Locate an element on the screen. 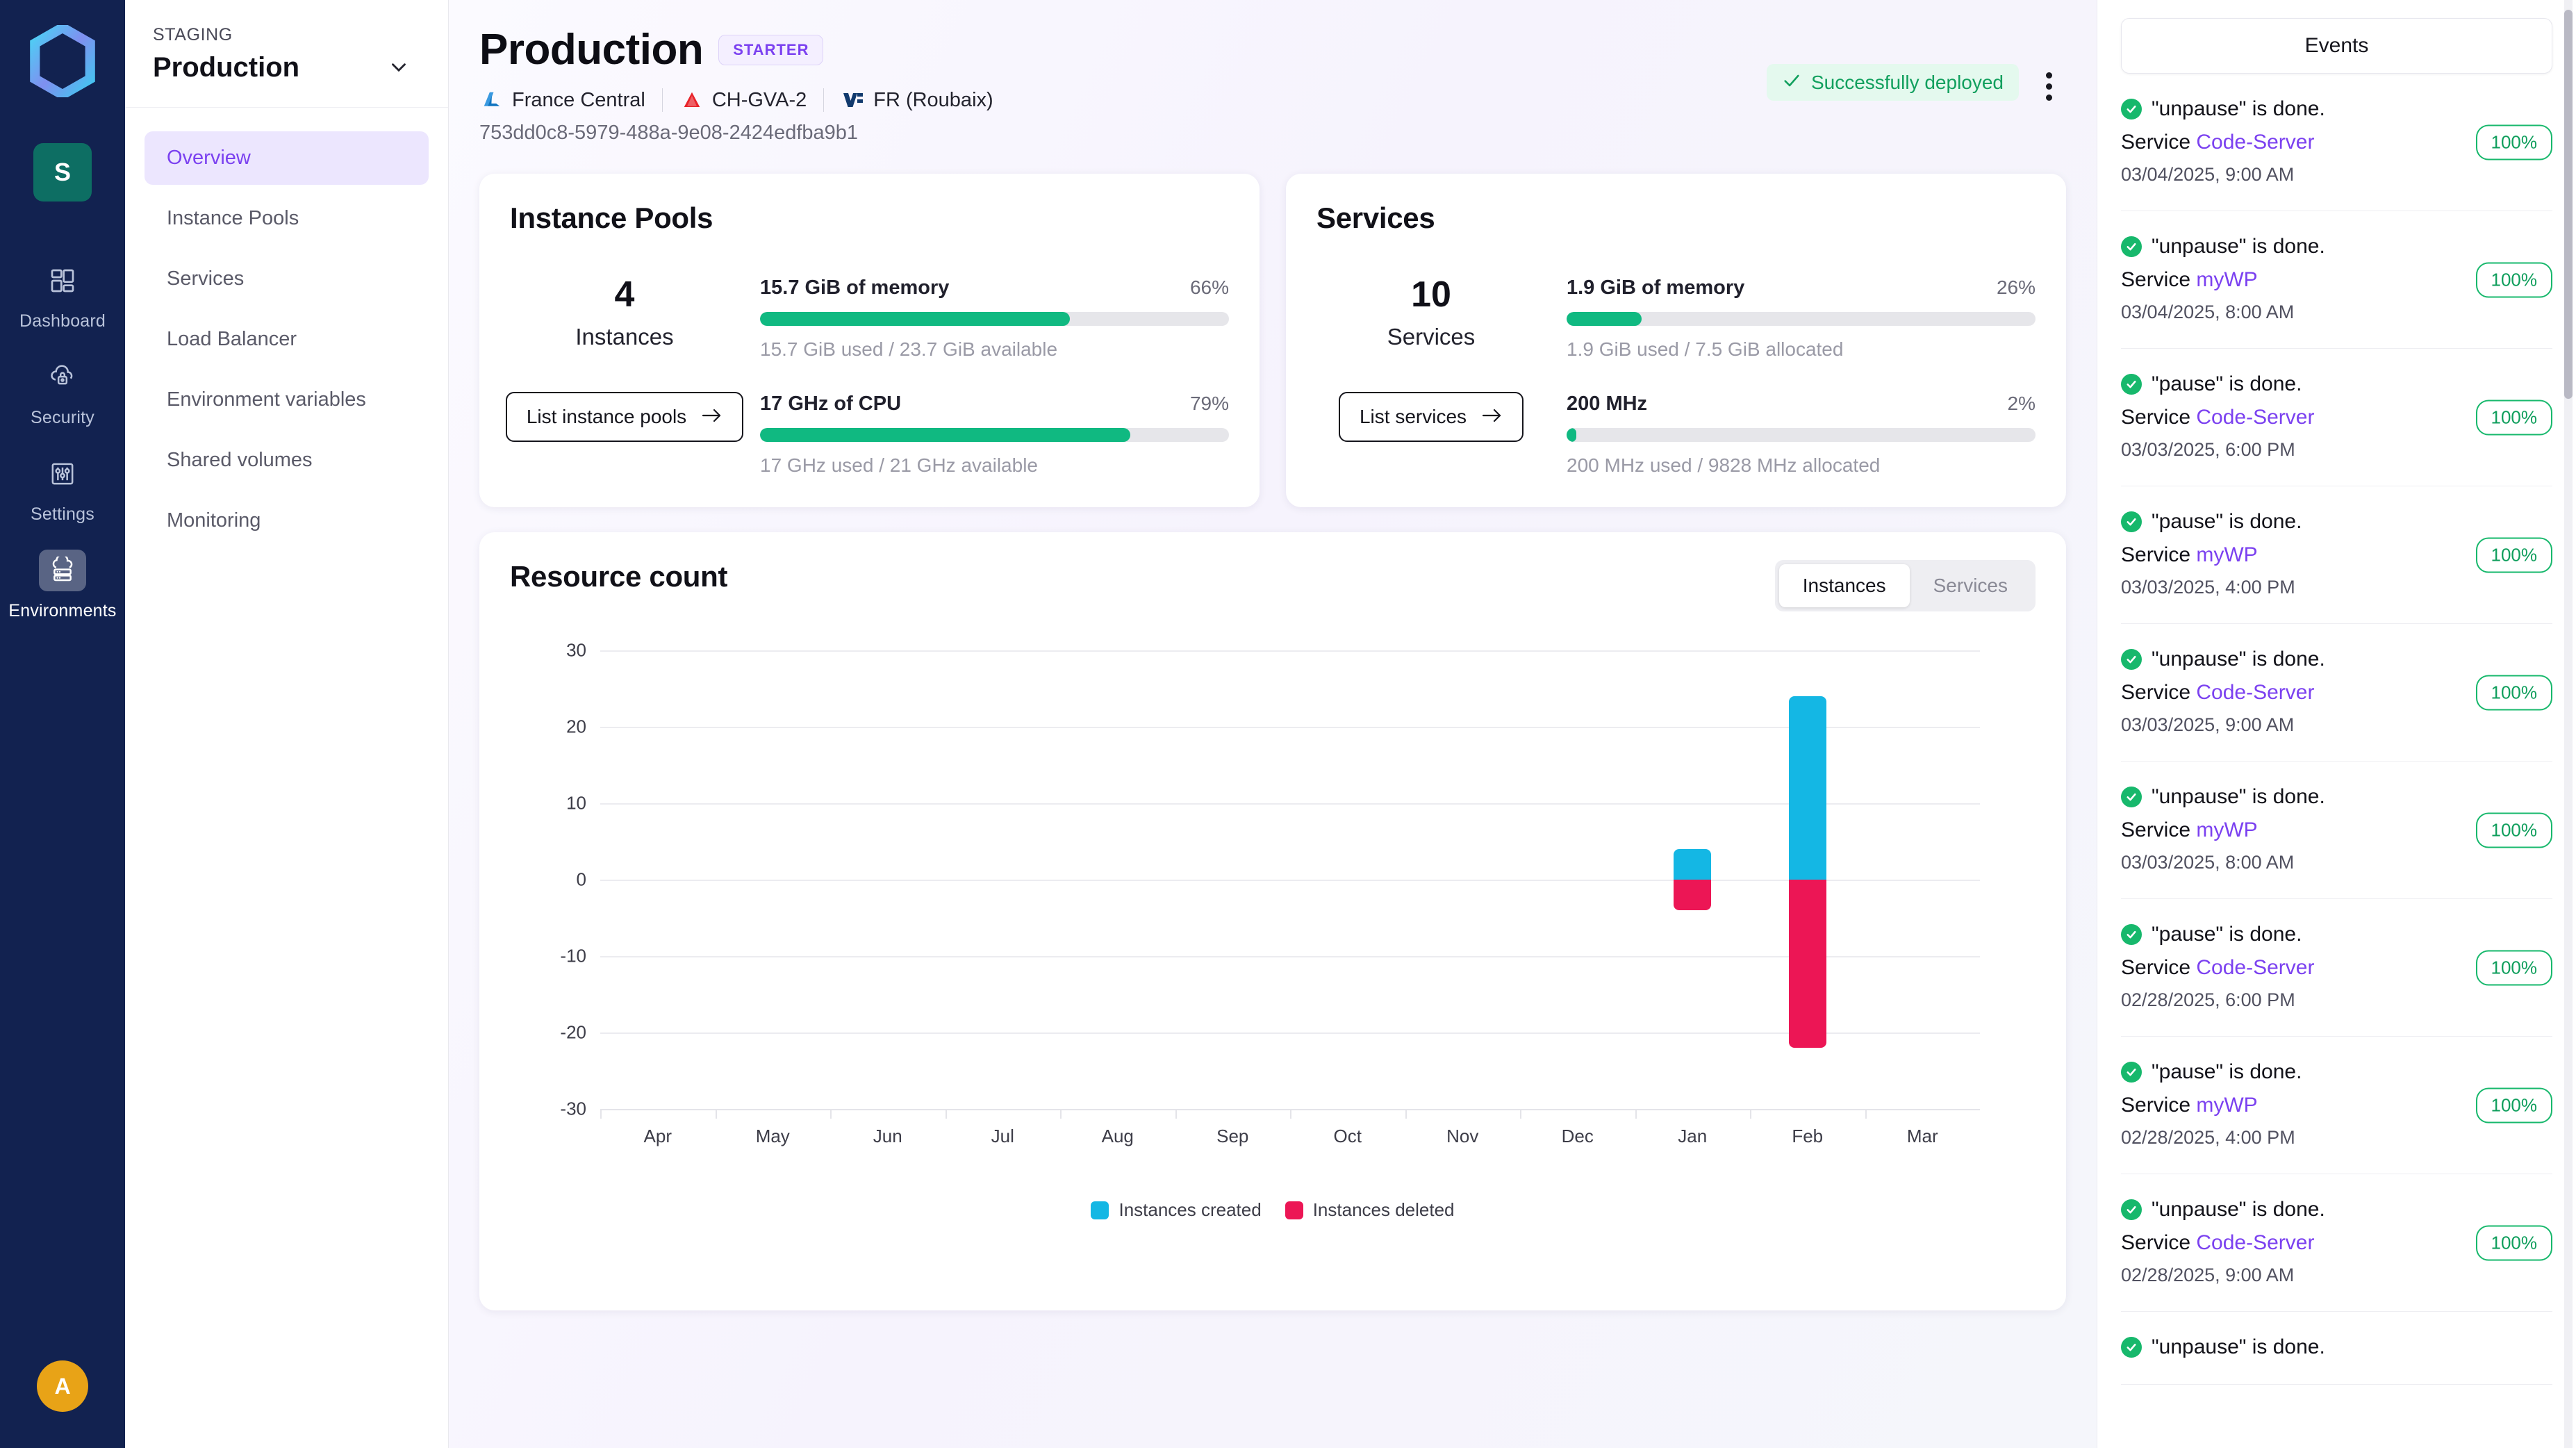 The width and height of the screenshot is (2576, 1448). tab-services: Services is located at coordinates (1970, 585).